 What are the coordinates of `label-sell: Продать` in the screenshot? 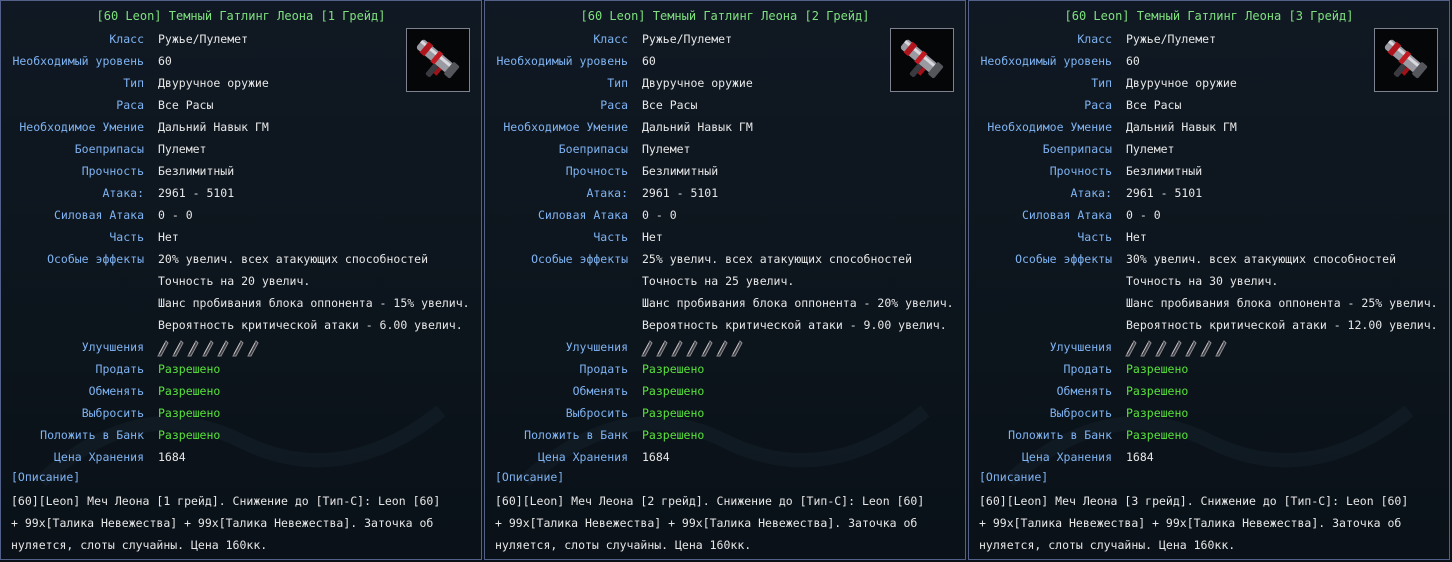 It's located at (1087, 369).